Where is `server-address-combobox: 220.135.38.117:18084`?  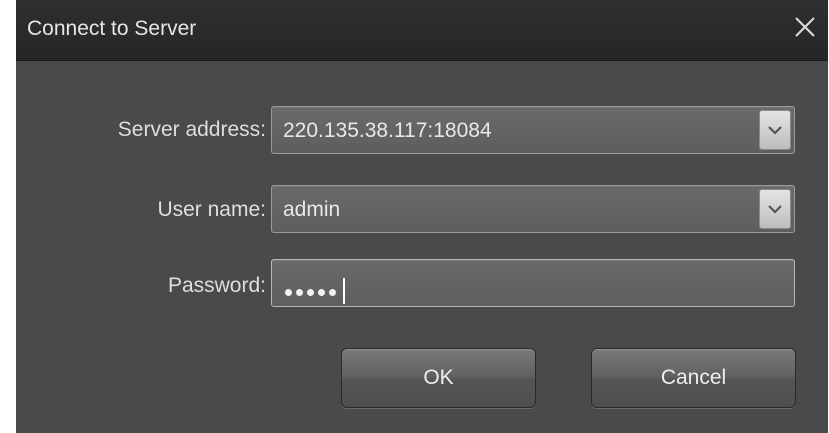
server-address-combobox: 220.135.38.117:18084 is located at coordinates (533, 130).